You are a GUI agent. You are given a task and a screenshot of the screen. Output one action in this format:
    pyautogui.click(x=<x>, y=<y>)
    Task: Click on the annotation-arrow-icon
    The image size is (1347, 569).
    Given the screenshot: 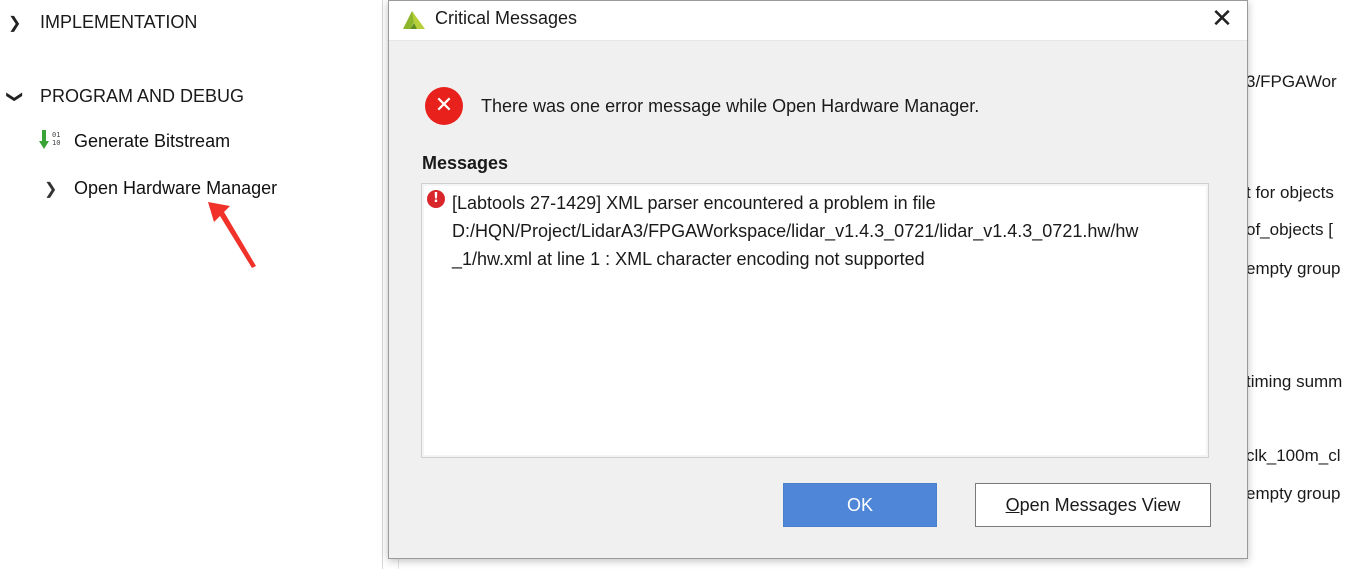 What is the action you would take?
    pyautogui.click(x=232, y=235)
    